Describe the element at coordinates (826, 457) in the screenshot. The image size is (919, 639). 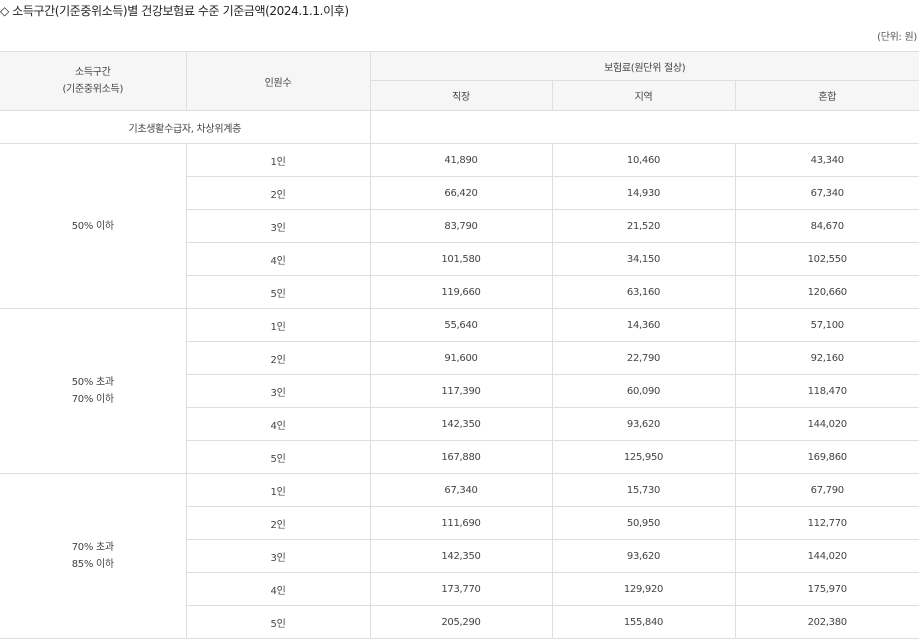
I see `mixed-premium-cell: 169,860` at that location.